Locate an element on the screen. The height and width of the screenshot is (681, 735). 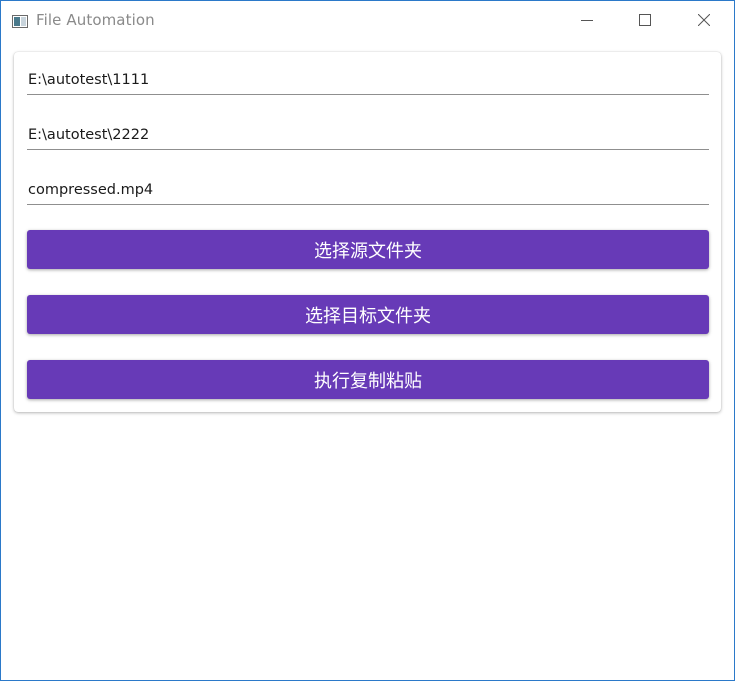
close-button is located at coordinates (704, 20).